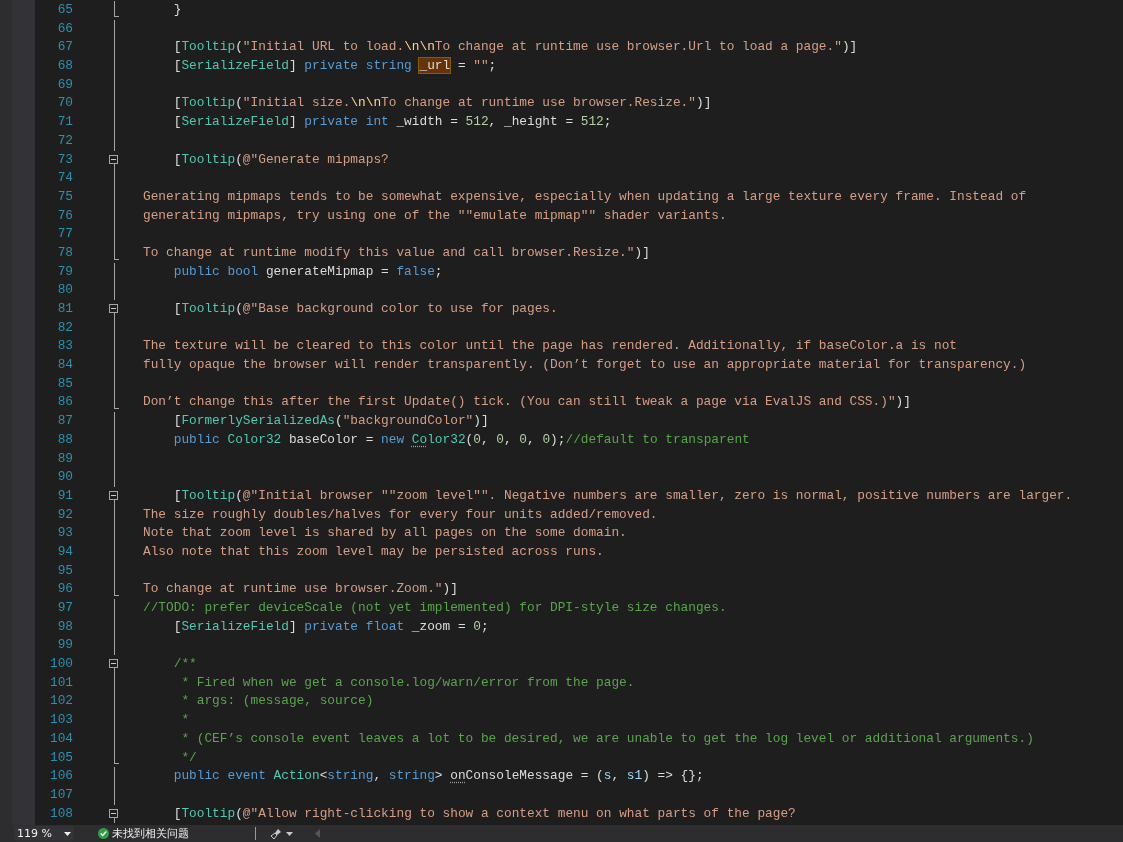  Describe the element at coordinates (64, 159) in the screenshot. I see `line-number: 73` at that location.